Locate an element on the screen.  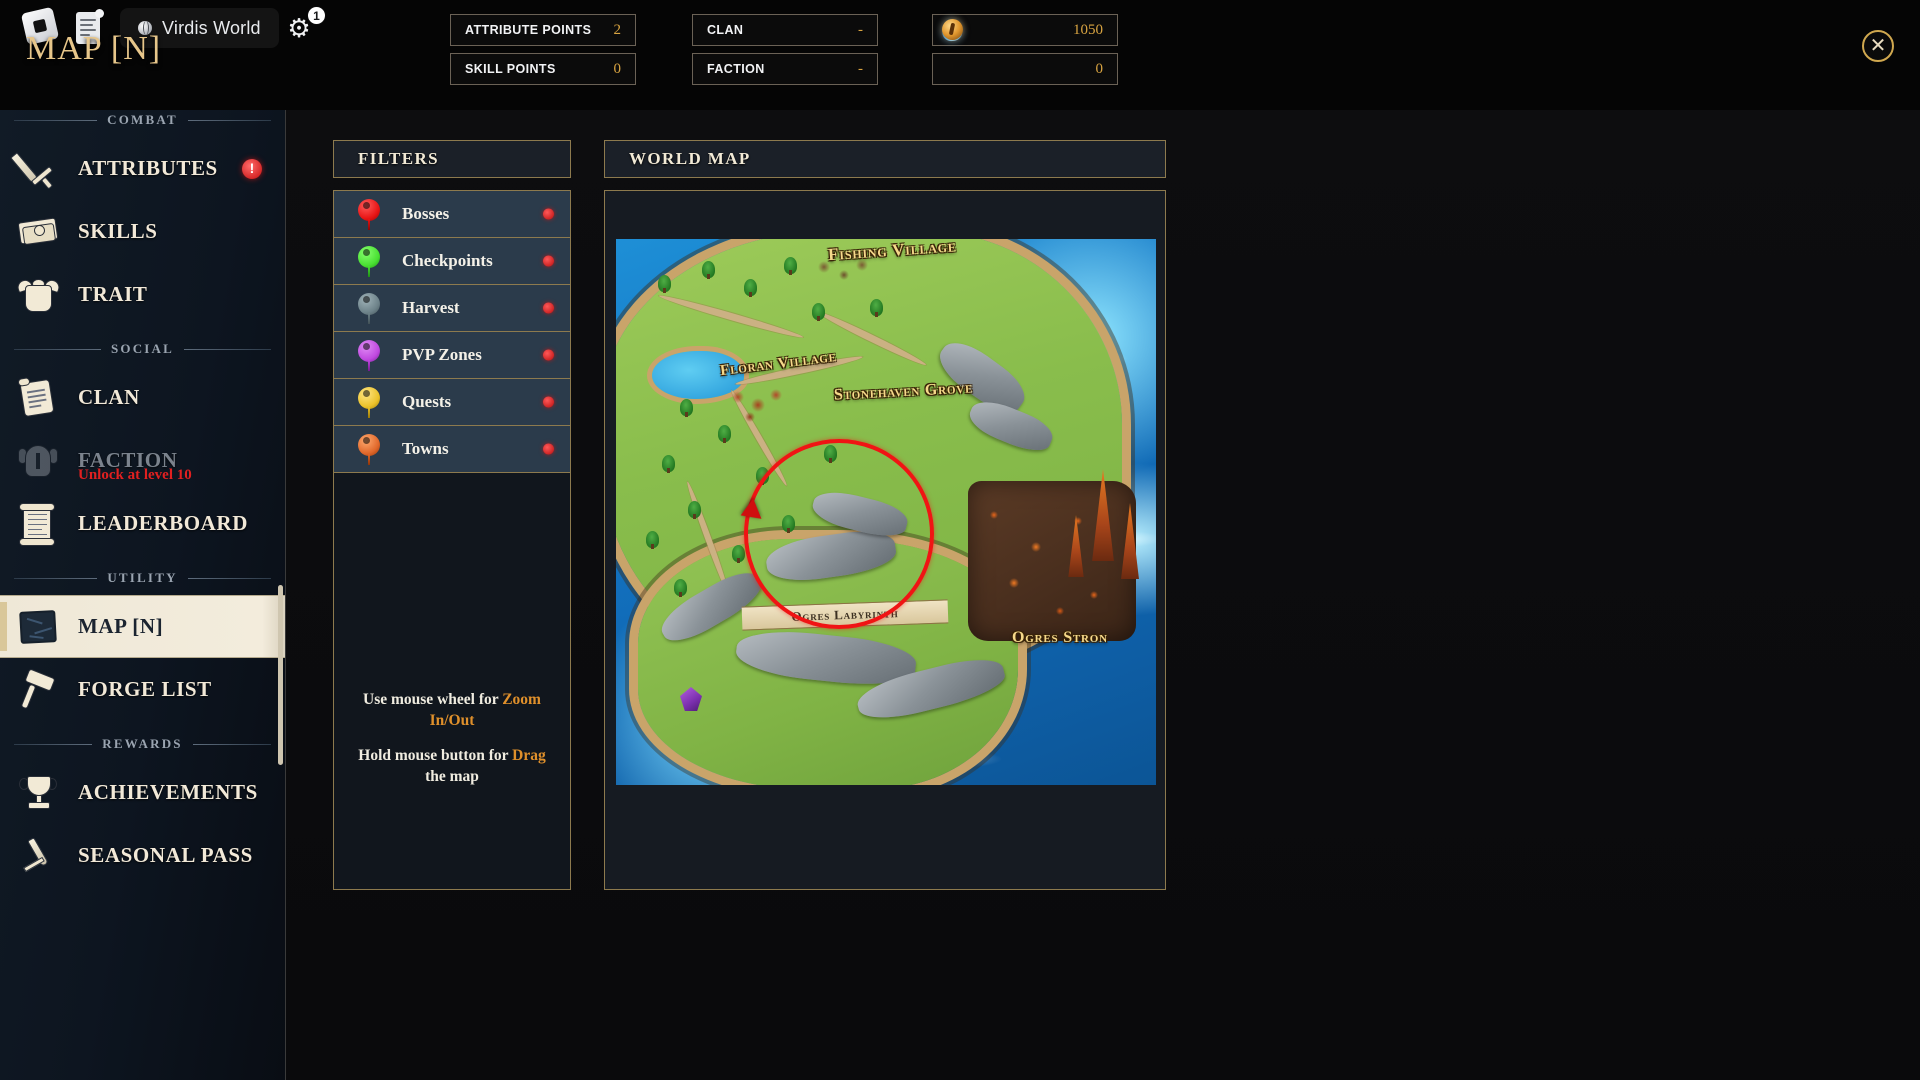
filter-label: Towns is located at coordinates (425, 448).